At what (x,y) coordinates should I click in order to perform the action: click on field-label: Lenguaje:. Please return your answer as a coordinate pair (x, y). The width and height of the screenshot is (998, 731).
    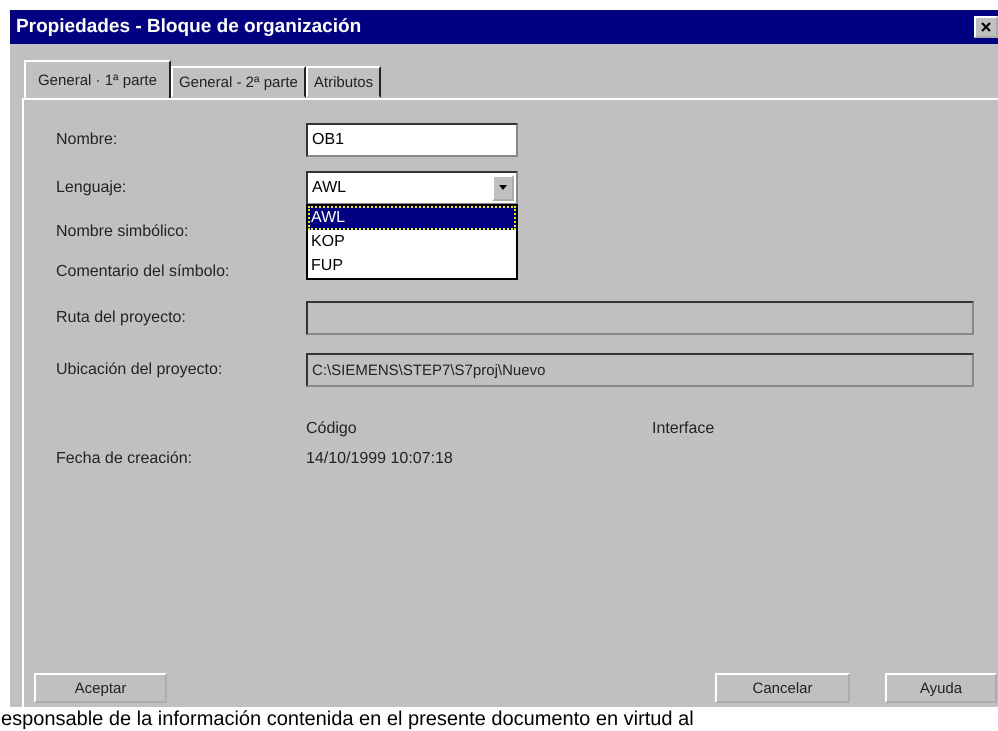
    Looking at the image, I should click on (92, 188).